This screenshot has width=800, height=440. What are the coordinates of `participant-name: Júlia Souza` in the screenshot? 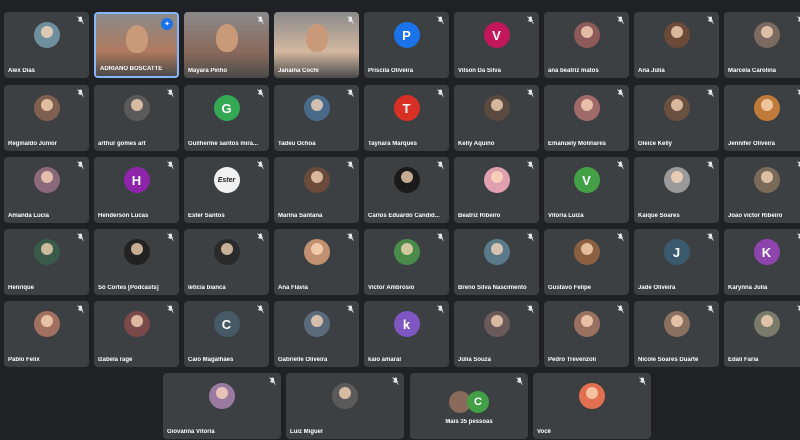 It's located at (475, 360).